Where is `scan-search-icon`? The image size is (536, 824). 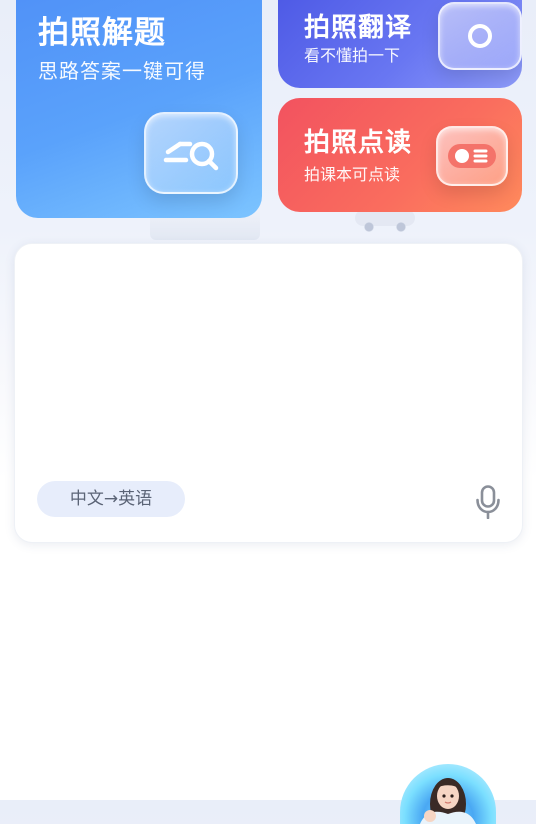
scan-search-icon is located at coordinates (191, 153).